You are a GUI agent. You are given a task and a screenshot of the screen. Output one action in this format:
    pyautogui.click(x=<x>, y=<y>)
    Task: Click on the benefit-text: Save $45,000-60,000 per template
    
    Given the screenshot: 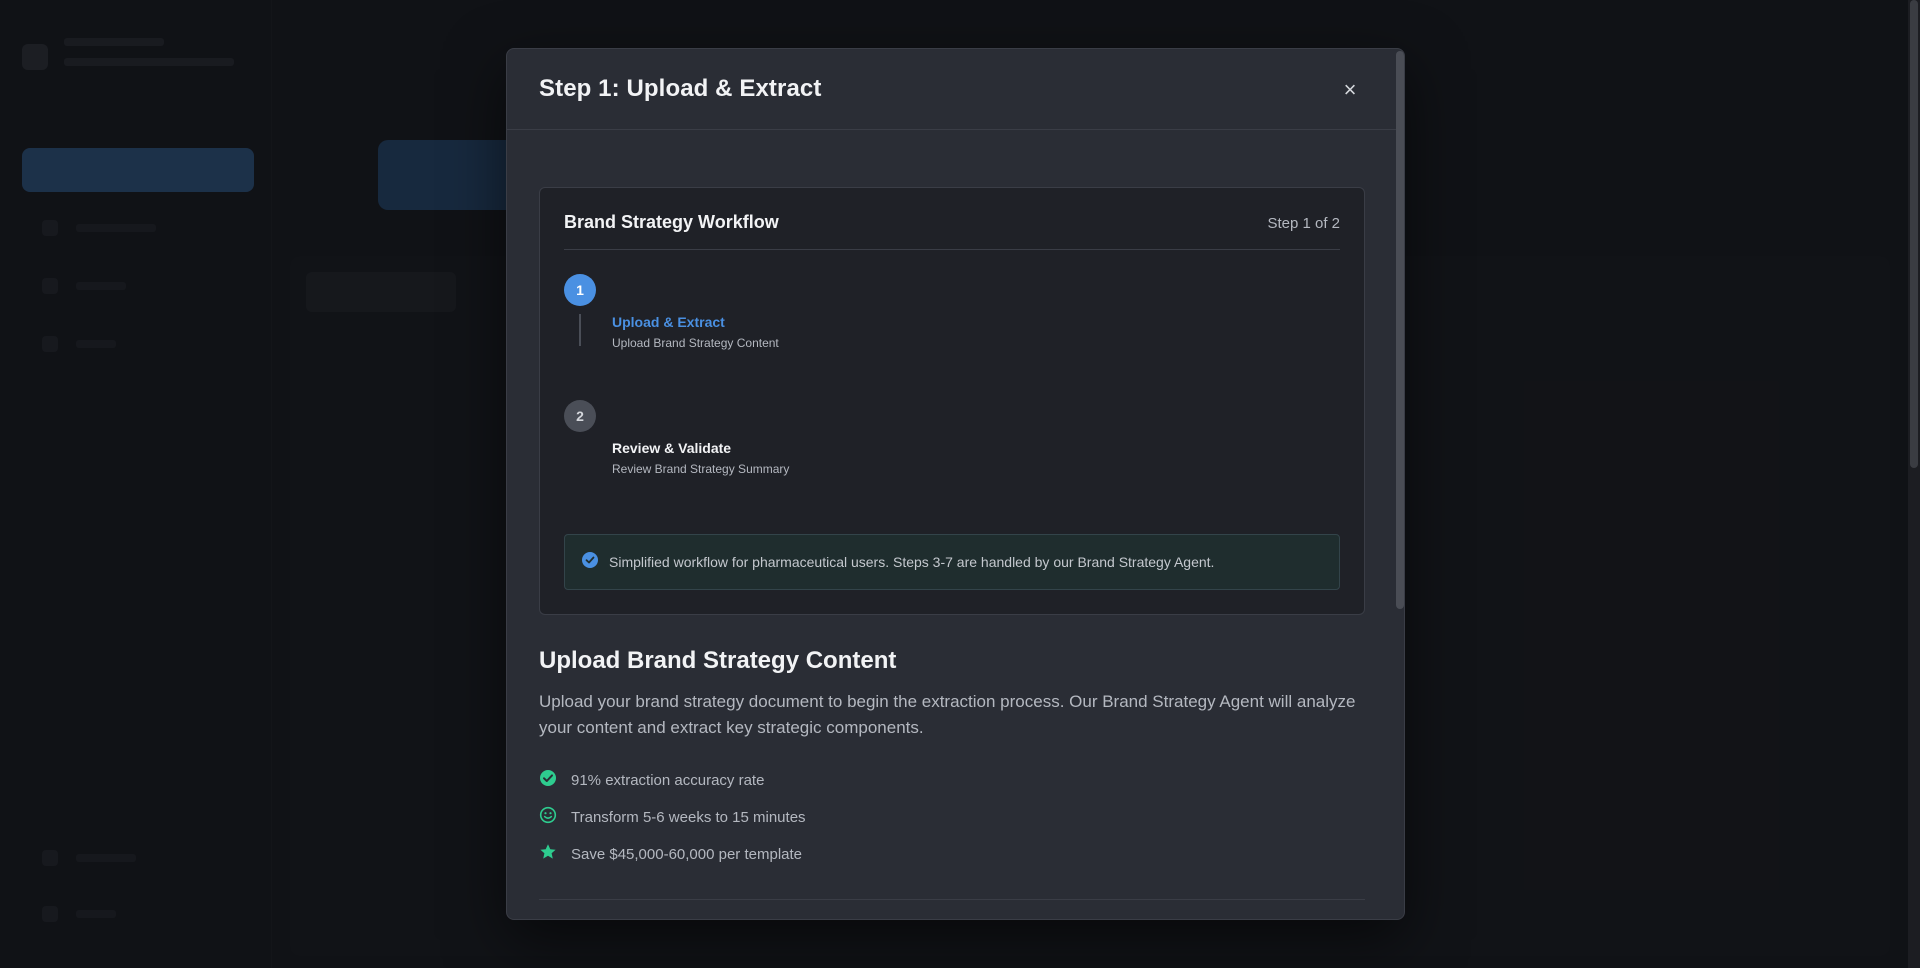 What is the action you would take?
    pyautogui.click(x=686, y=854)
    